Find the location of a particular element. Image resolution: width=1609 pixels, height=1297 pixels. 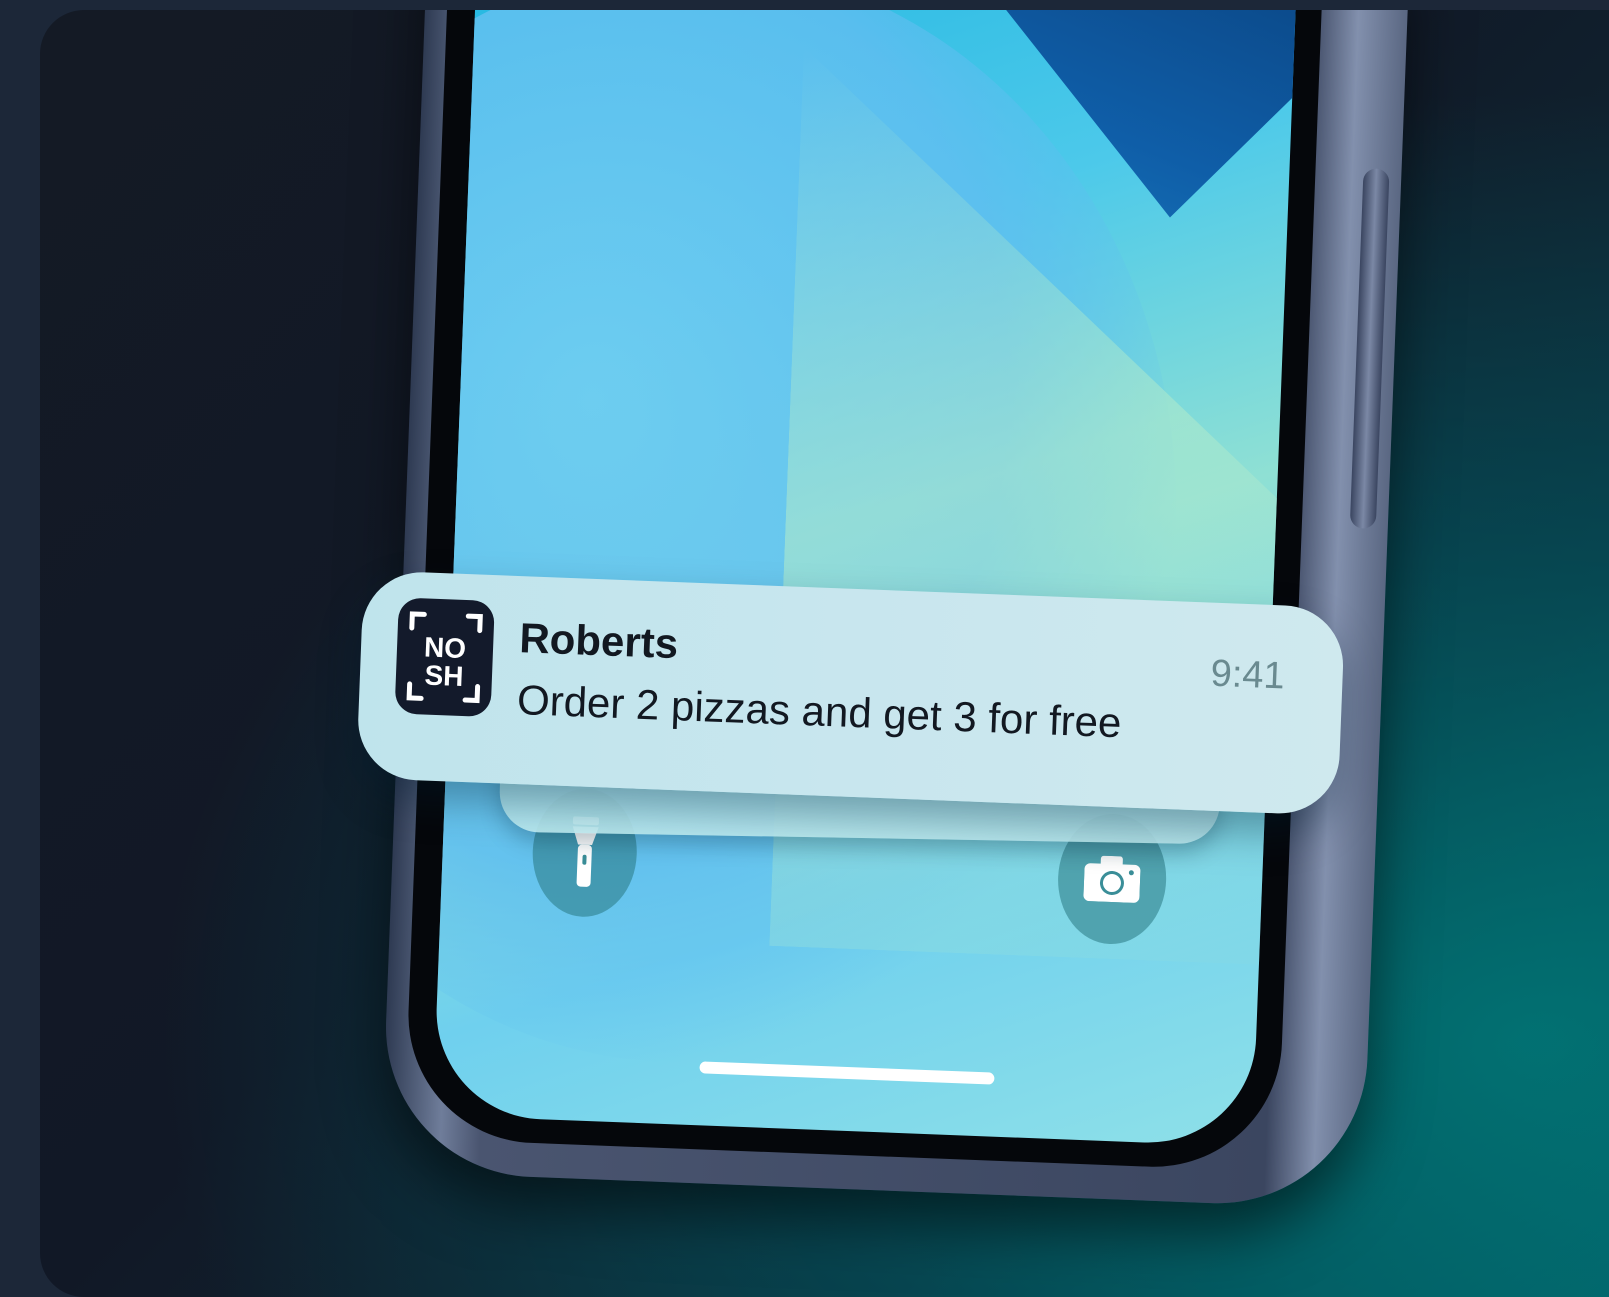

home-indicator is located at coordinates (847, 1073).